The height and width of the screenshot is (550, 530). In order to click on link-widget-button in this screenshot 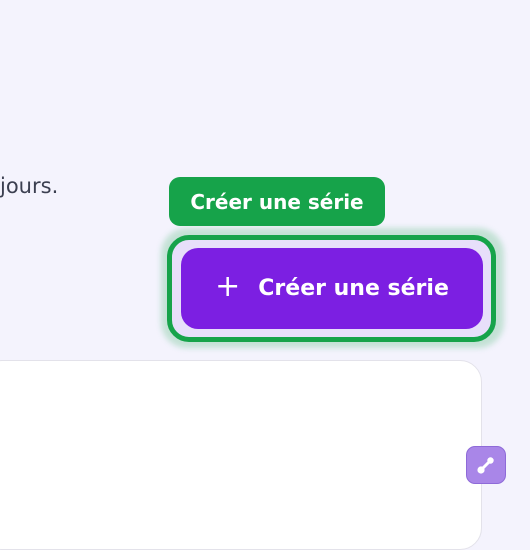, I will do `click(486, 465)`.